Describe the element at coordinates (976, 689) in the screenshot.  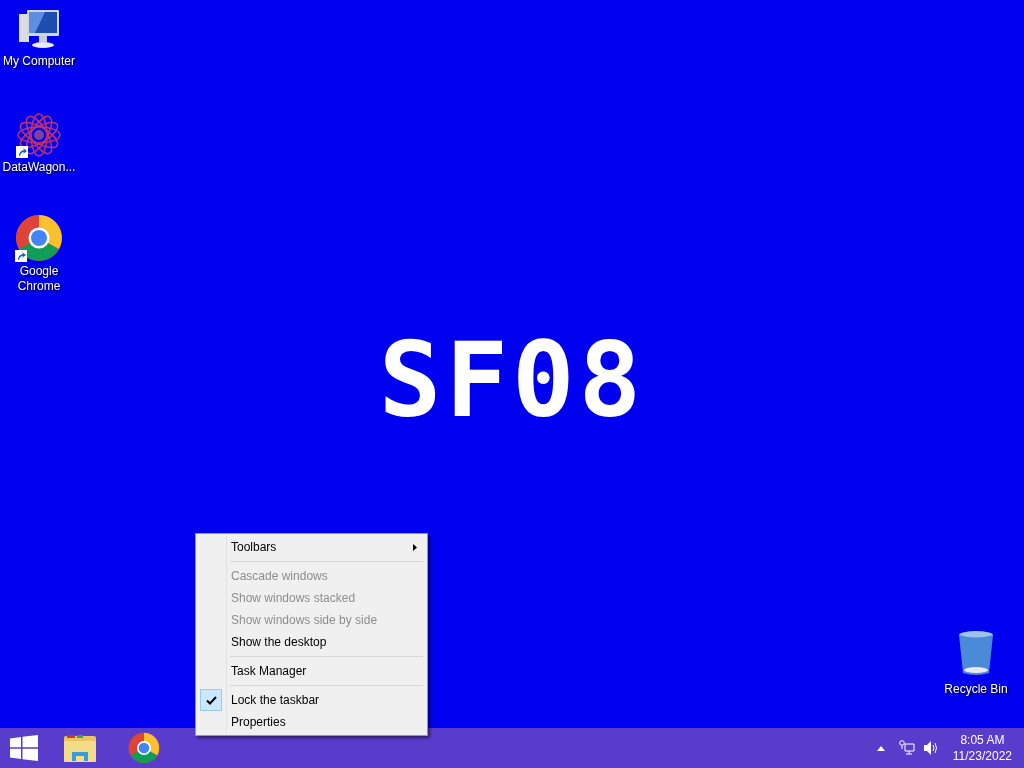
I see `desktop-icon-label: Recycle Bin` at that location.